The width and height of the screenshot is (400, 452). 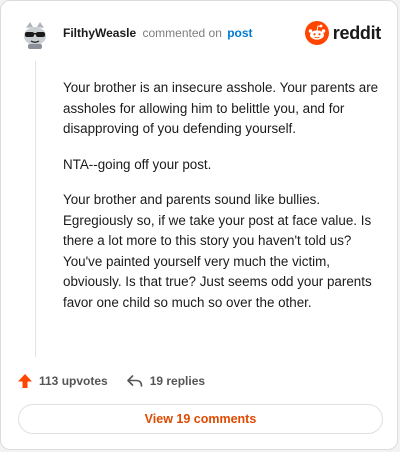 What do you see at coordinates (239, 33) in the screenshot?
I see `post-link: post` at bounding box center [239, 33].